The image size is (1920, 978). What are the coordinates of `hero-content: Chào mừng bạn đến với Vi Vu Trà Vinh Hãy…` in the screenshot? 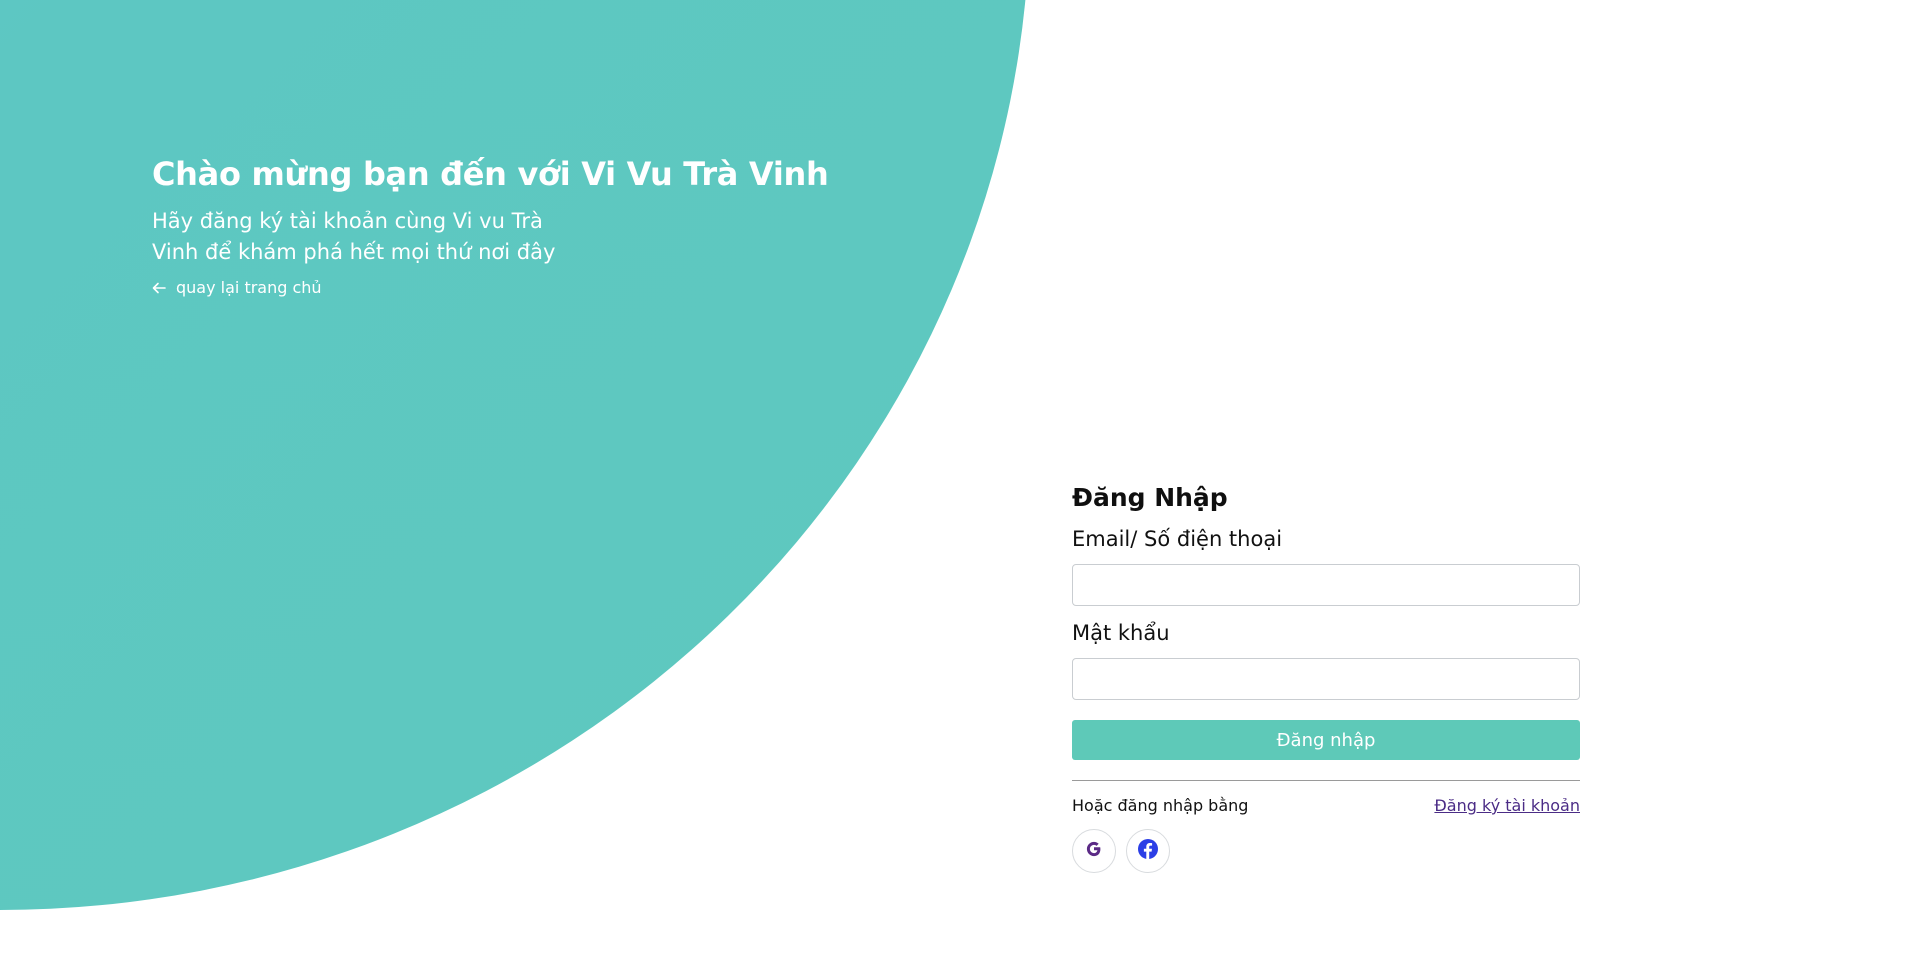 It's located at (512, 225).